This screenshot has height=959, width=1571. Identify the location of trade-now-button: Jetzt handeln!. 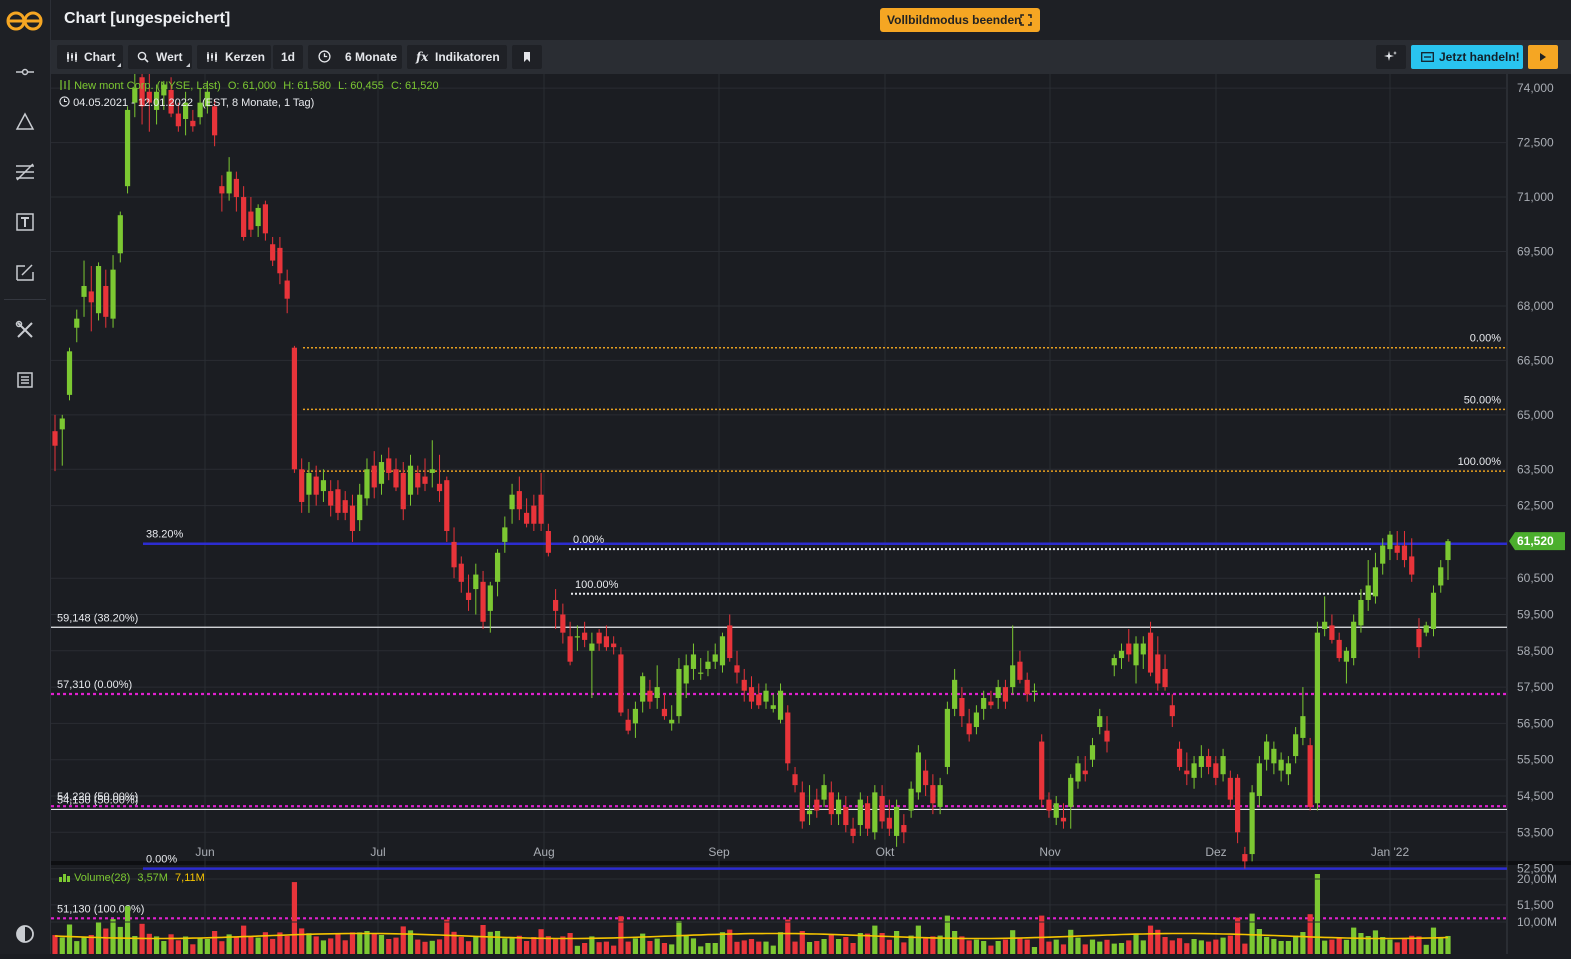
(1467, 57).